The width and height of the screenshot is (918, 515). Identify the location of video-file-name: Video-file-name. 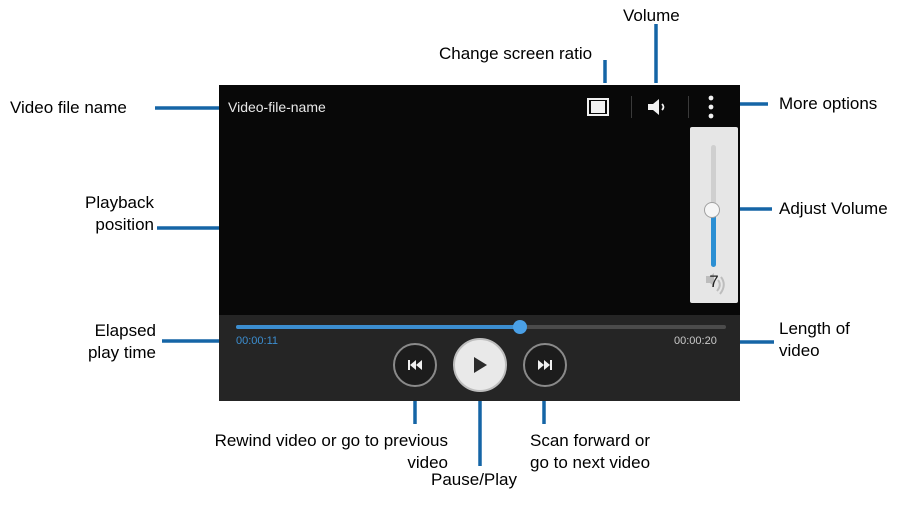
(277, 107).